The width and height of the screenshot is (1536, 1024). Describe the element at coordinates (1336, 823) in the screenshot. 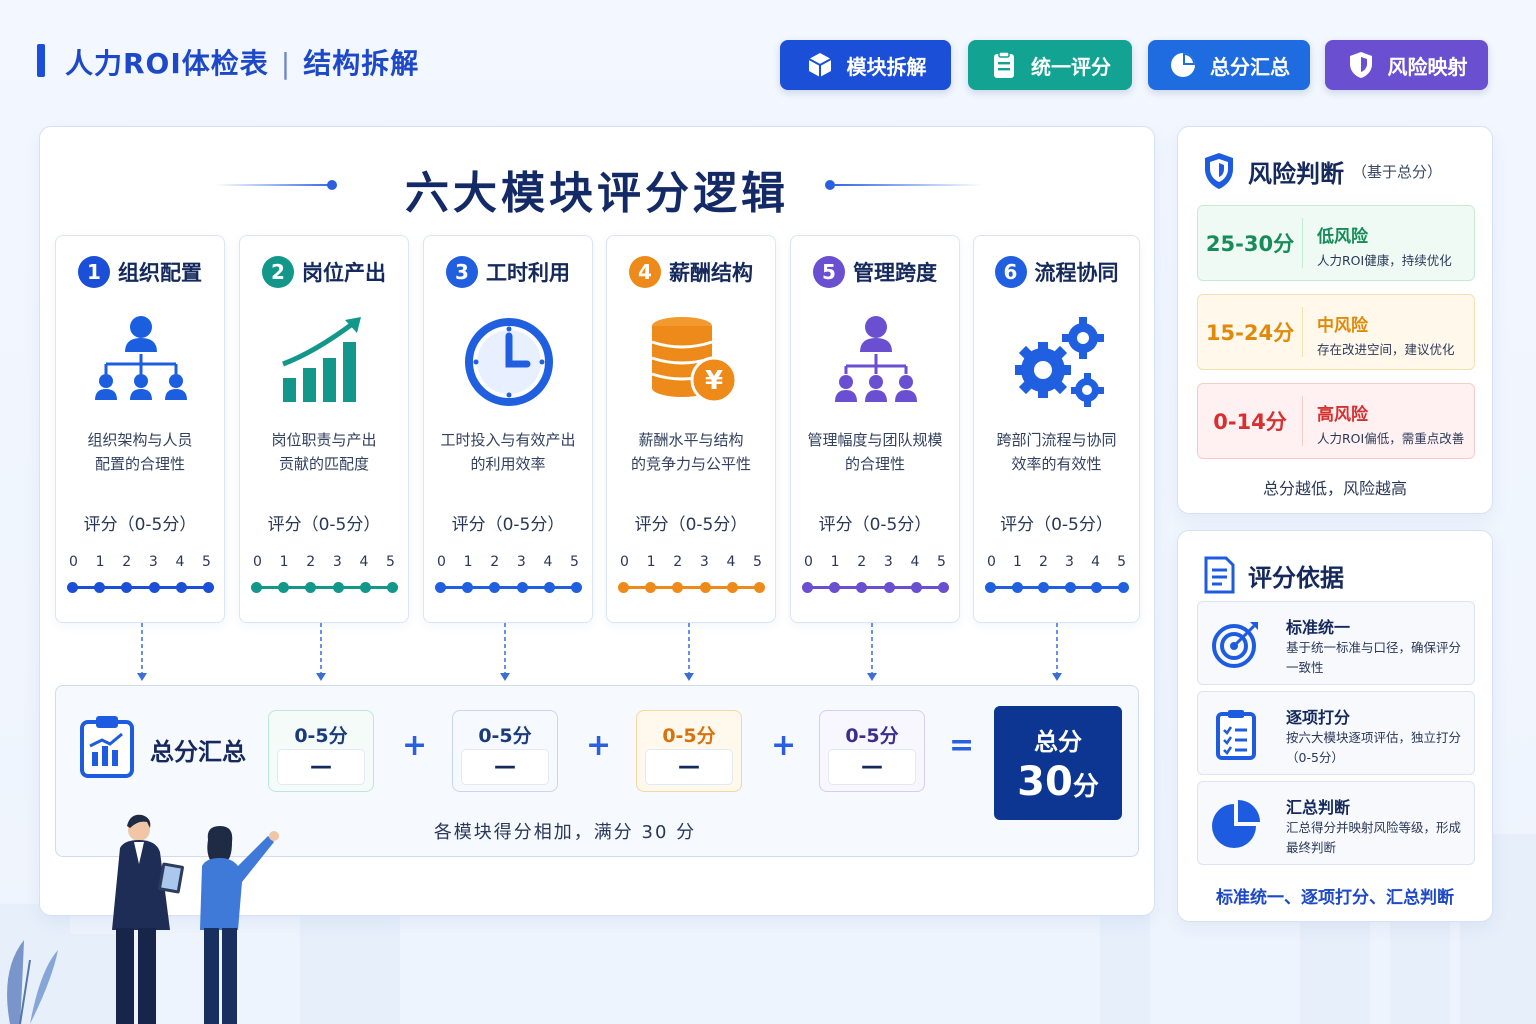

I see `basis-item-summary-judgment: 汇总判断 汇总得分并映射风险等级，形成最终判断` at that location.